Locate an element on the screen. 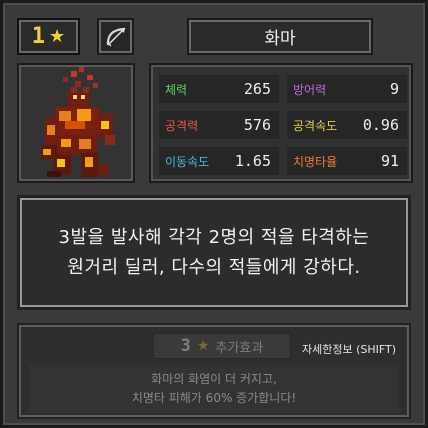 The width and height of the screenshot is (428, 428). description-line-1: 3발을 발사해 각각 2명의 적을 타격하는 is located at coordinates (214, 237).